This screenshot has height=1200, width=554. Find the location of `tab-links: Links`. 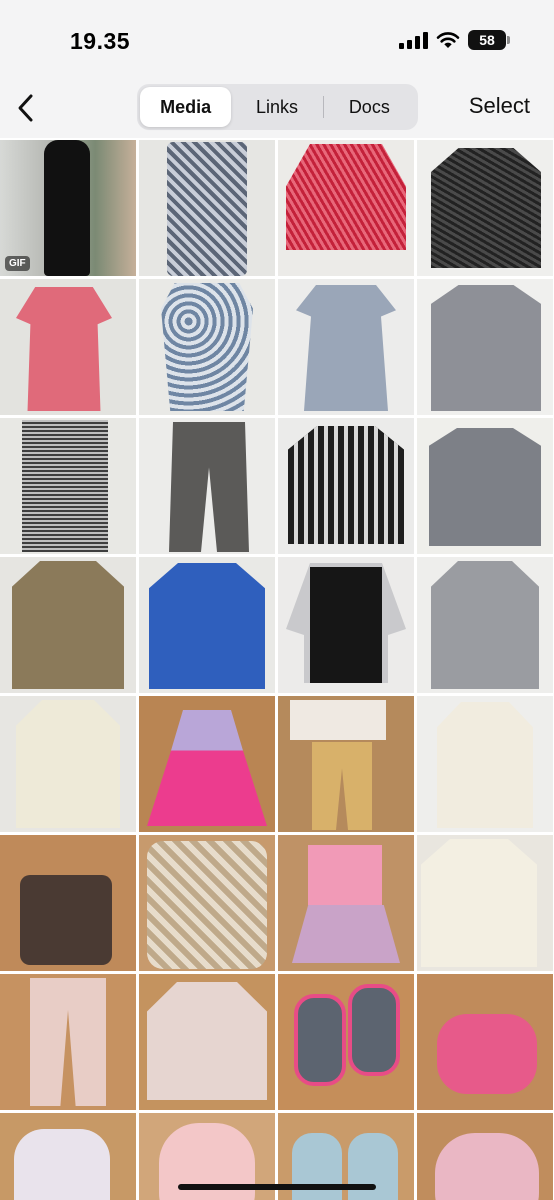

tab-links: Links is located at coordinates (276, 107).